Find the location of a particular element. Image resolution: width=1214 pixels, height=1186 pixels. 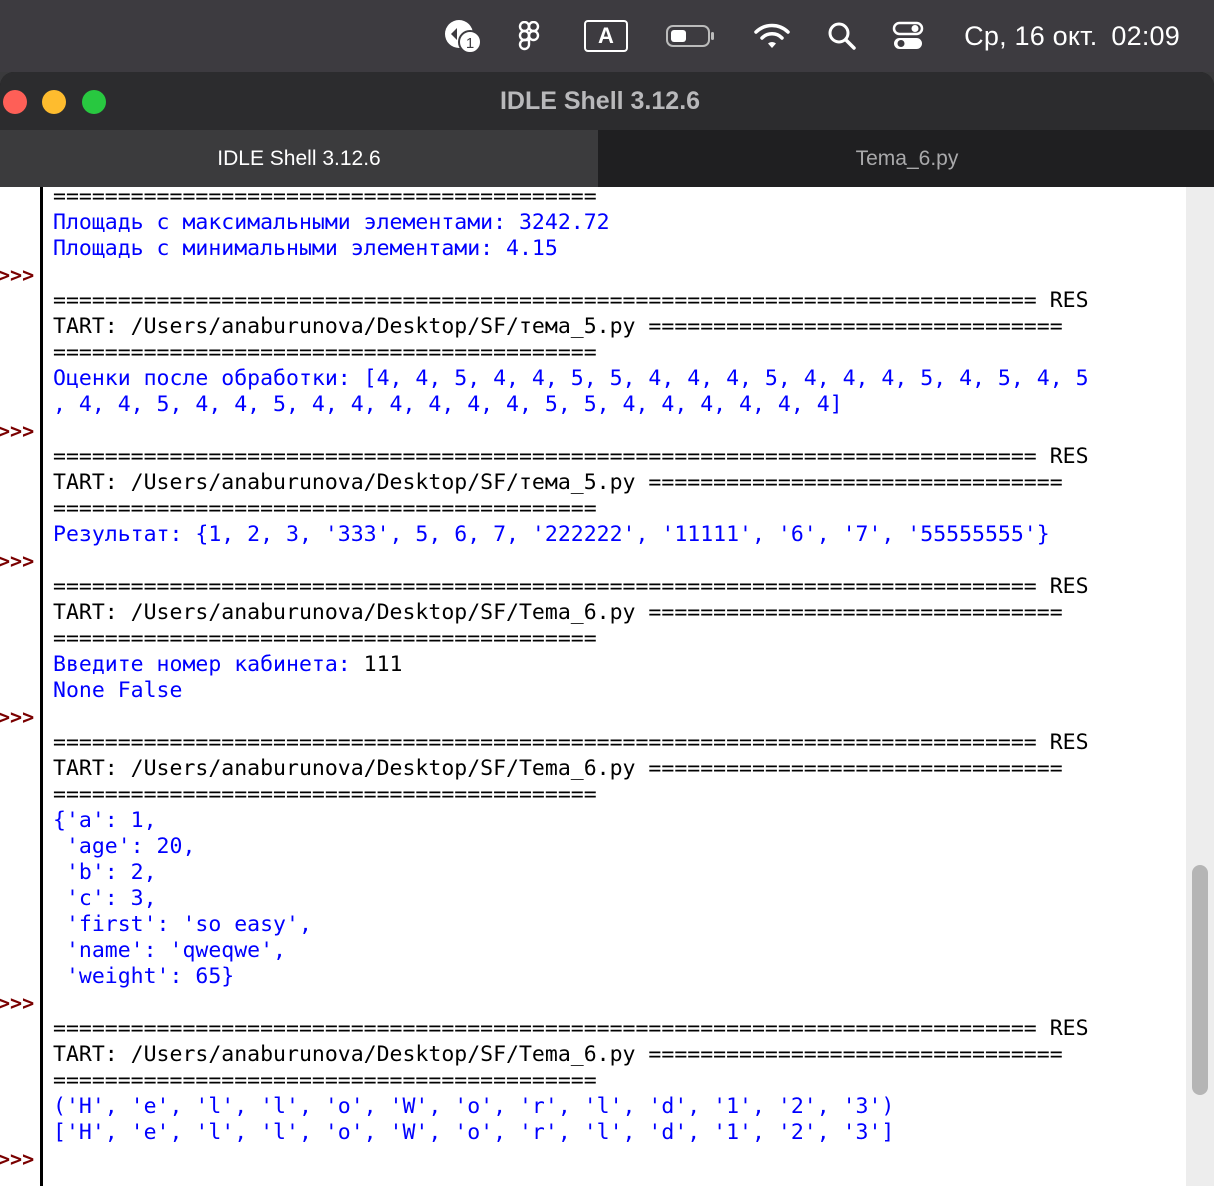

wifi-icon is located at coordinates (772, 36).